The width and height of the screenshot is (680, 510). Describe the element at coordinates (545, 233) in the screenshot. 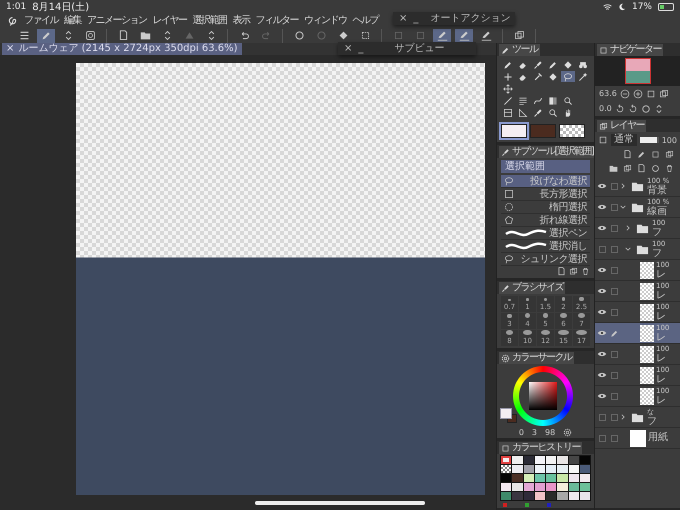

I see `subtool-item: 選択ペン` at that location.